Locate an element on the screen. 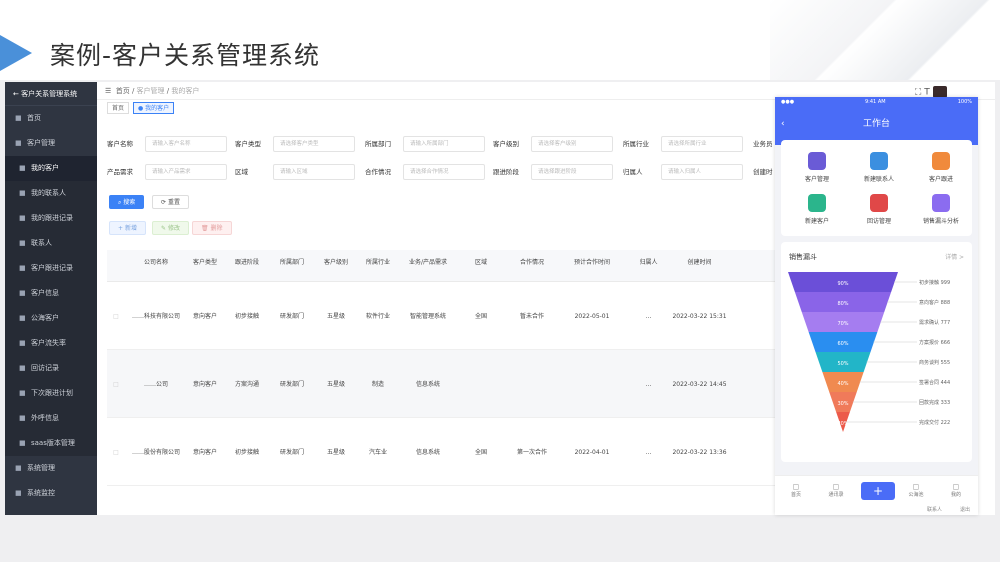  column-header: 所属行业 is located at coordinates (378, 262).